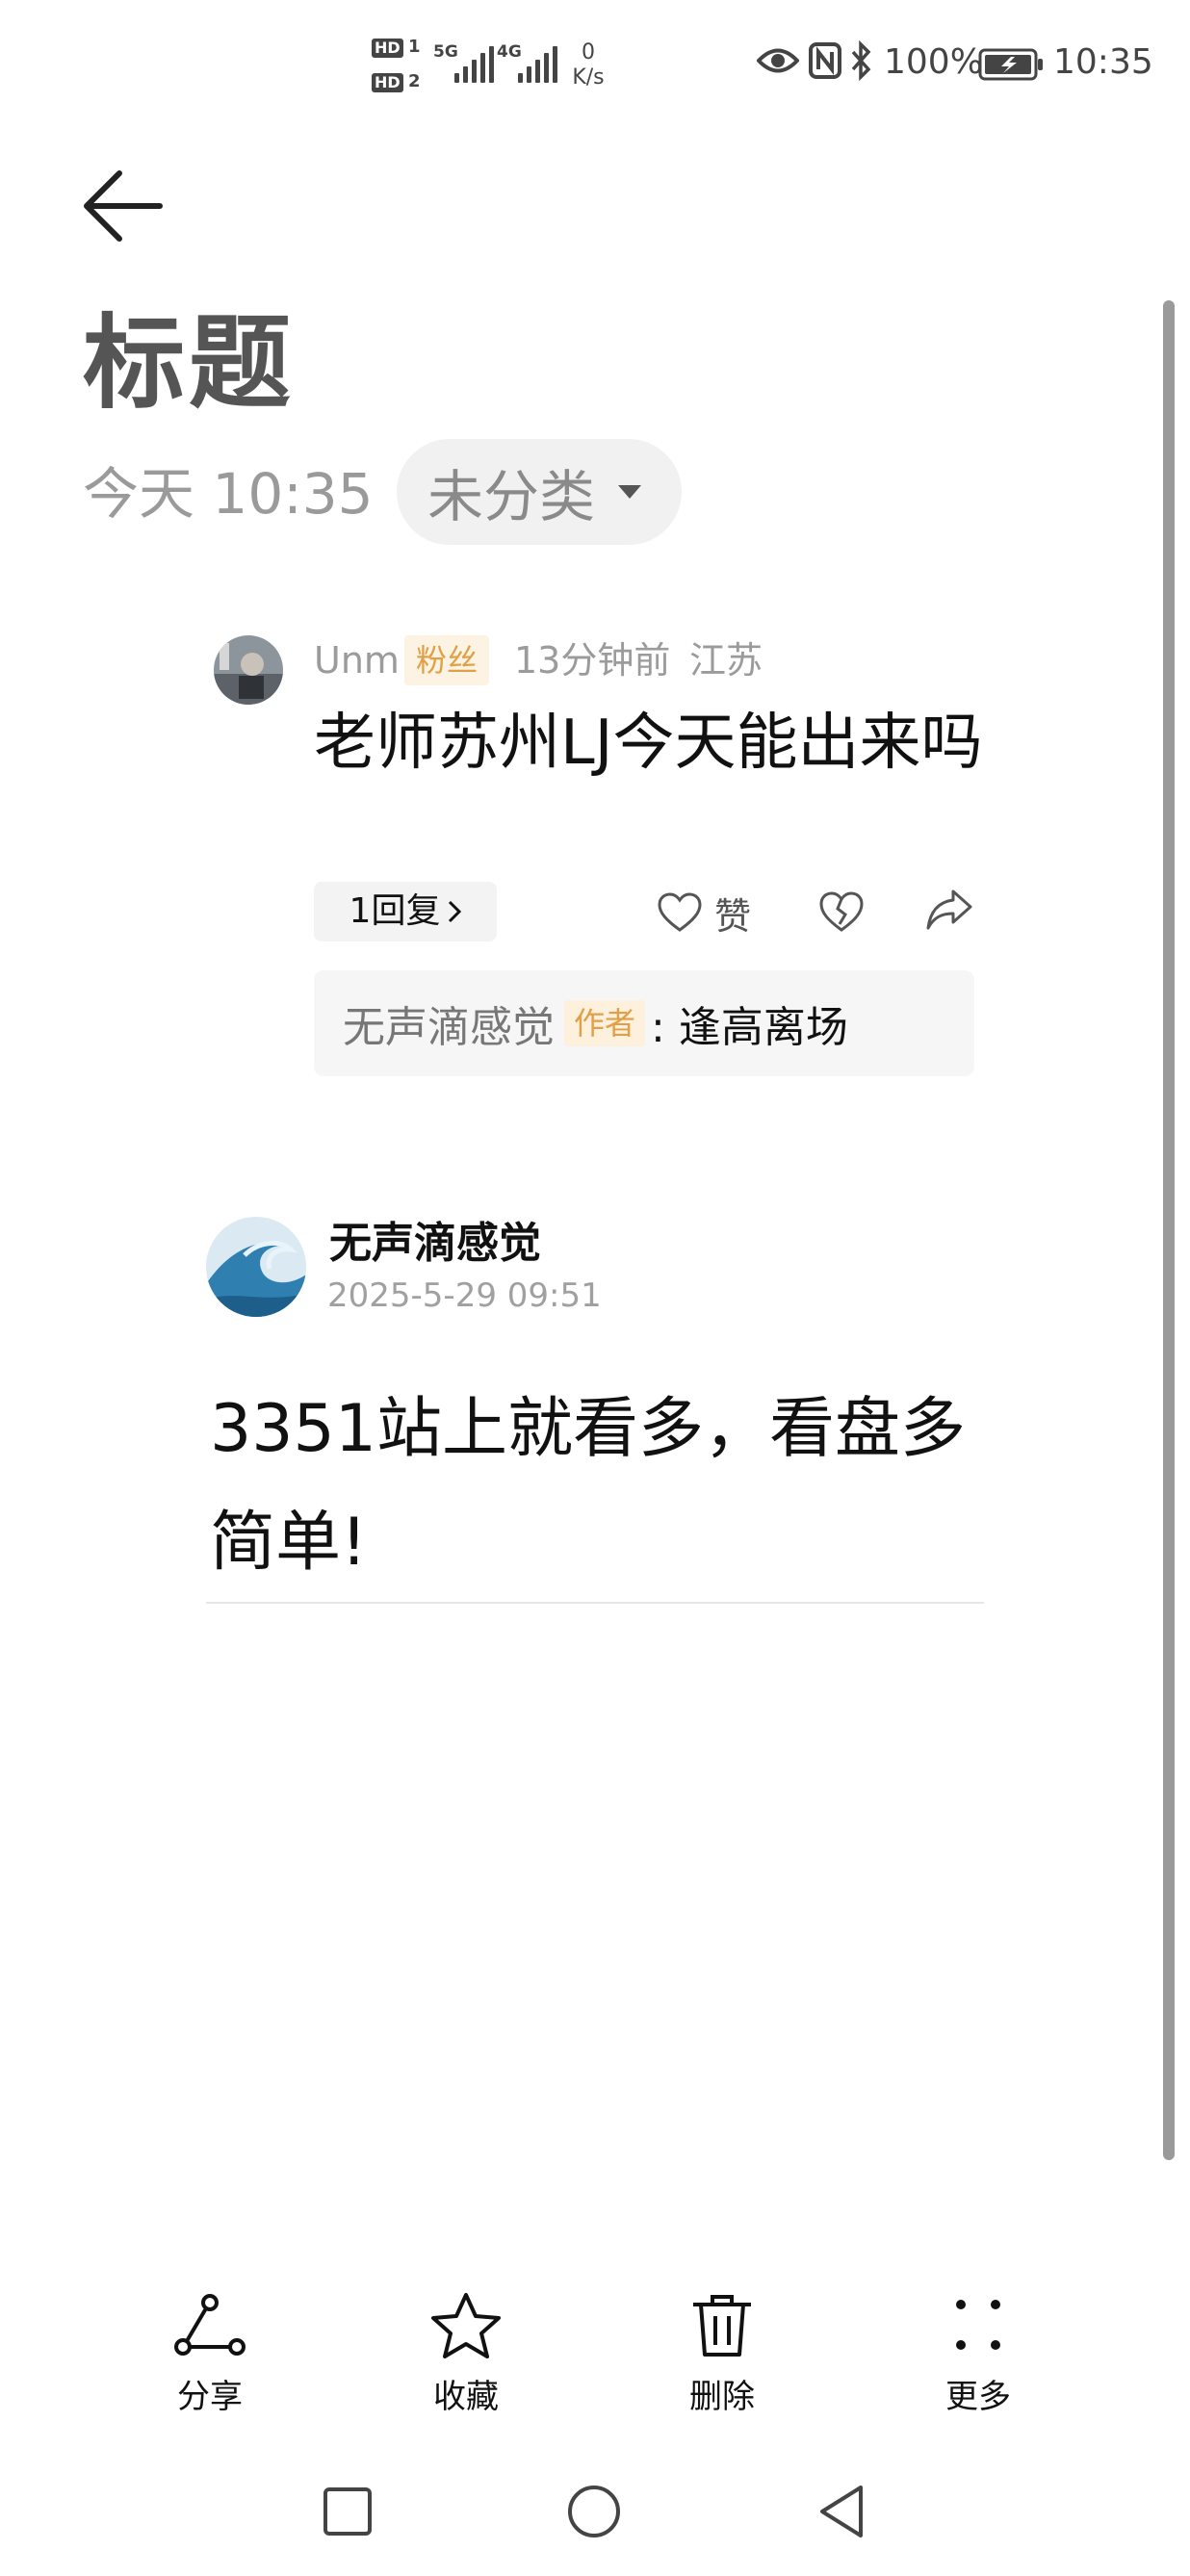 The height and width of the screenshot is (2576, 1190). I want to click on dislike-broken-heart-icon, so click(842, 912).